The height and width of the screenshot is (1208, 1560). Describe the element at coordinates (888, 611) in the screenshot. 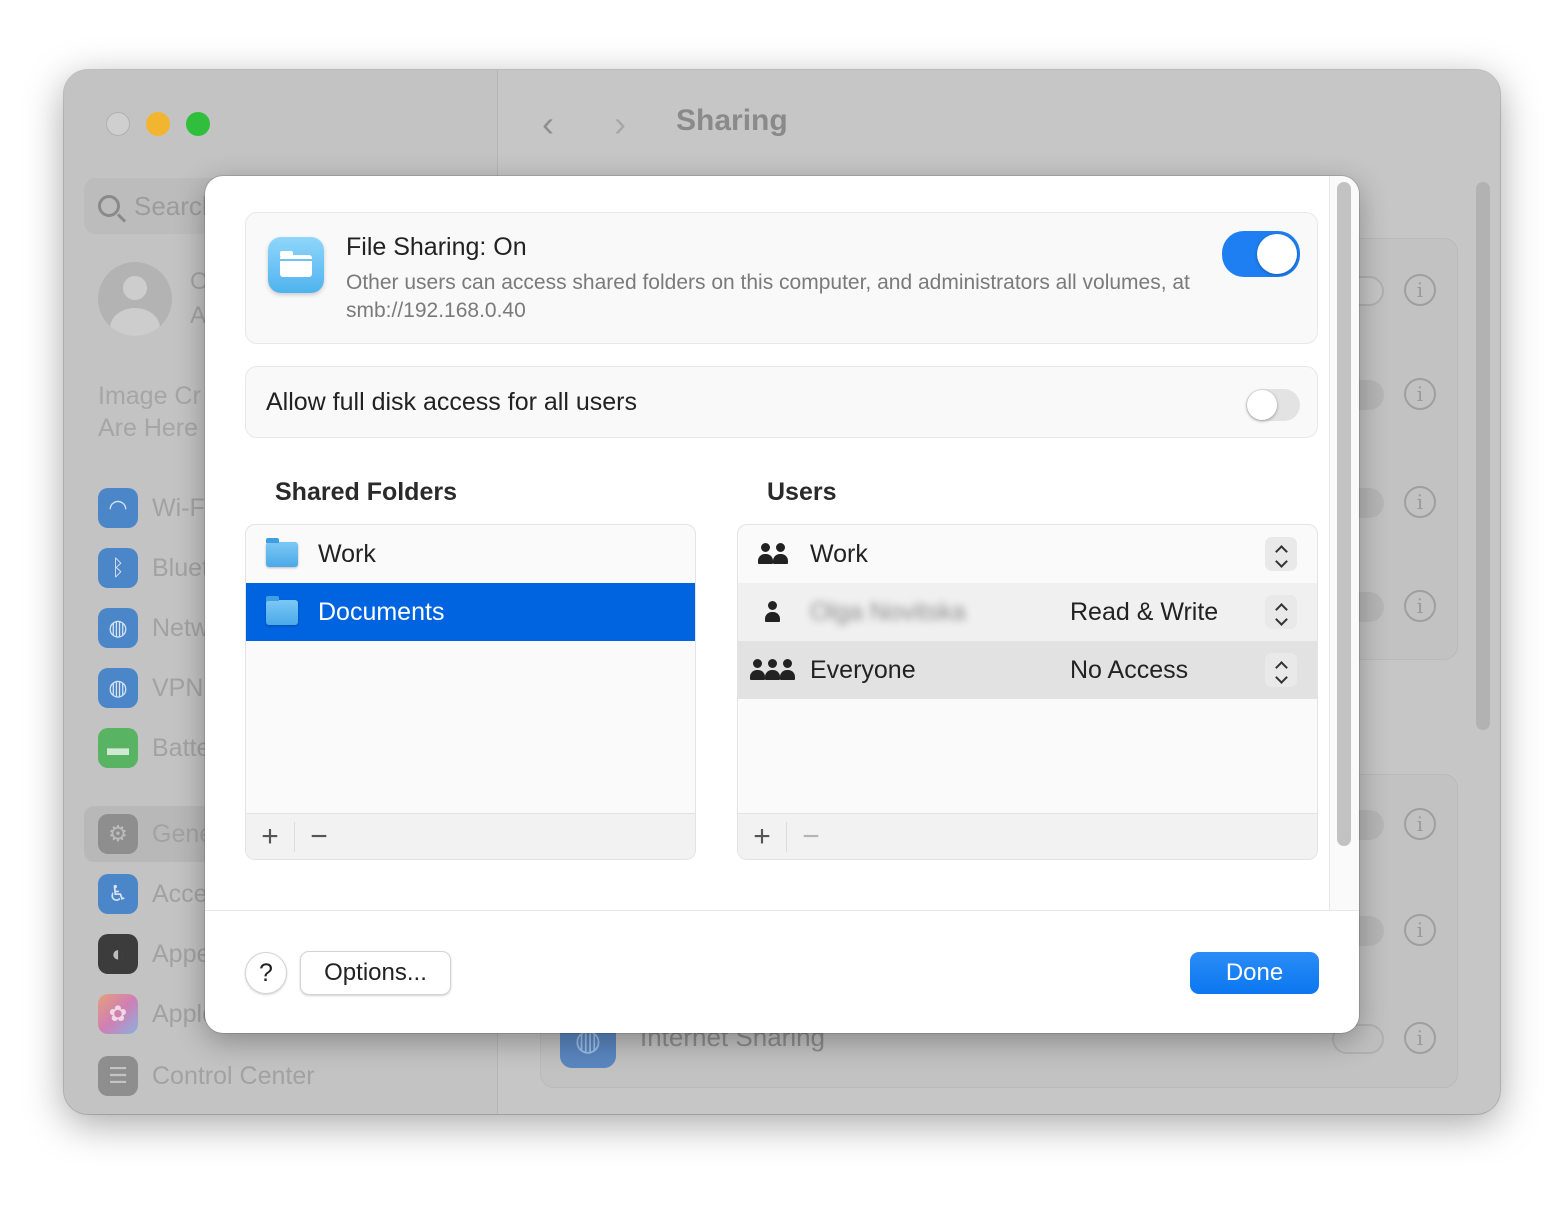

I see `user-name-redacted: Olga Novitska` at that location.